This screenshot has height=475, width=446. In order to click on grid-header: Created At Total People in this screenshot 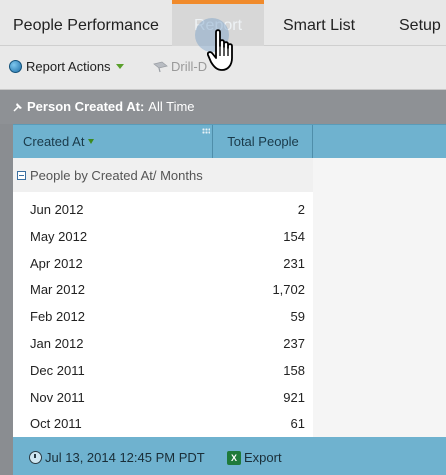, I will do `click(229, 141)`.